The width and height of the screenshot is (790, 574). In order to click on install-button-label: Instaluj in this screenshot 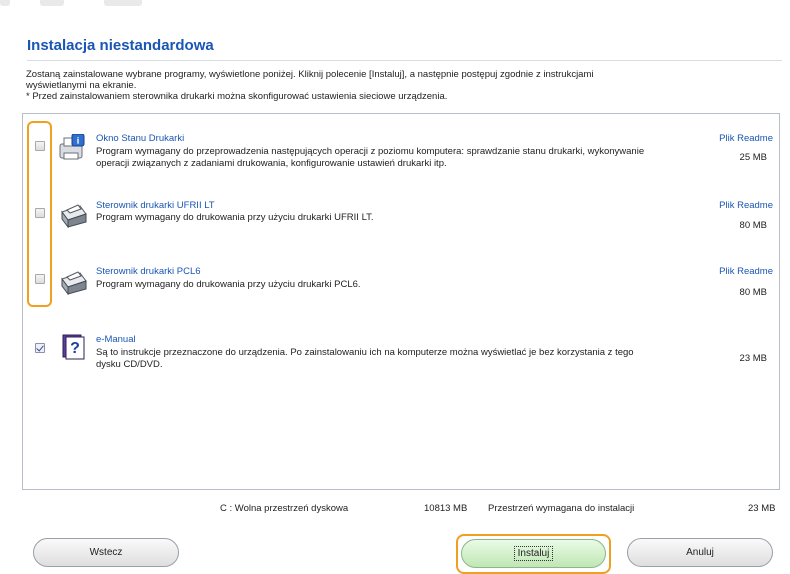, I will do `click(533, 553)`.